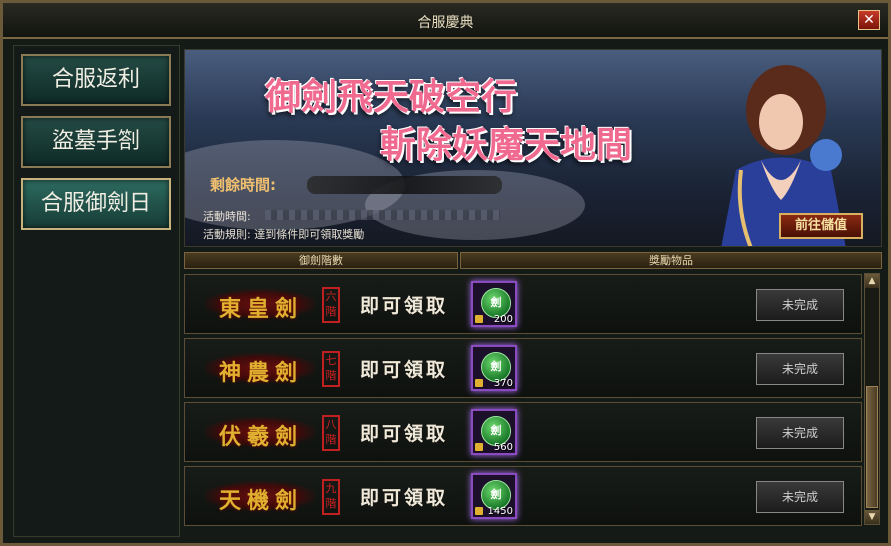  I want to click on item-count: 560, so click(503, 447).